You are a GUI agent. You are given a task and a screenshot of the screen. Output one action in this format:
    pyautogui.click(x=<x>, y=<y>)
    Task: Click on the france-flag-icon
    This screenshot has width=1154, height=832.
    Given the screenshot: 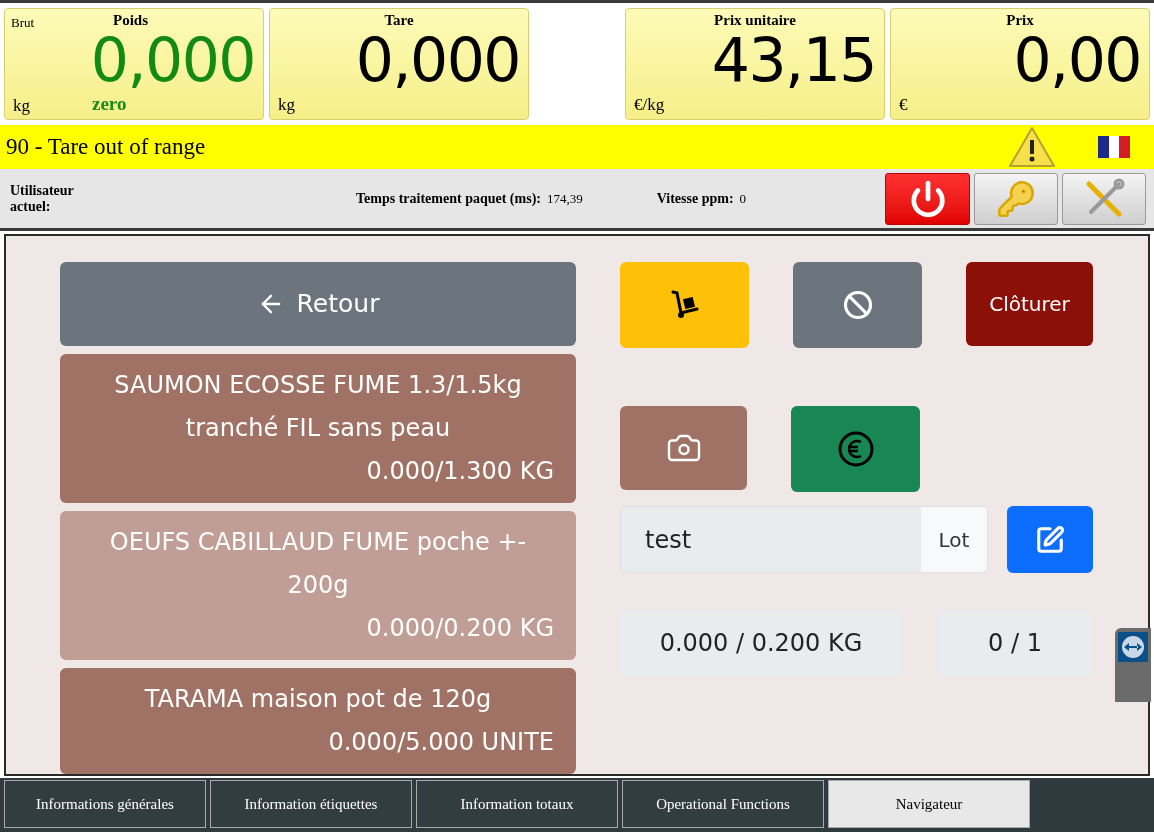 What is the action you would take?
    pyautogui.click(x=1114, y=147)
    